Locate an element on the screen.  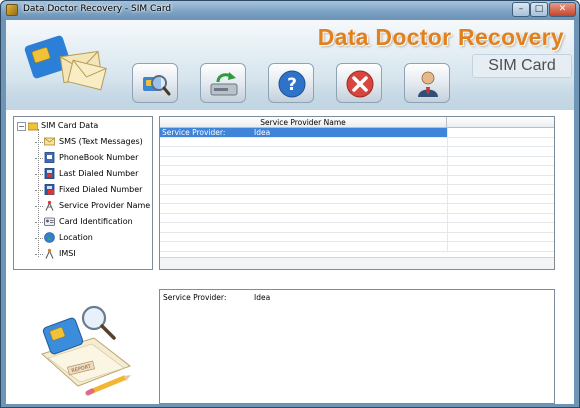
sim-icon is located at coordinates (49, 253).